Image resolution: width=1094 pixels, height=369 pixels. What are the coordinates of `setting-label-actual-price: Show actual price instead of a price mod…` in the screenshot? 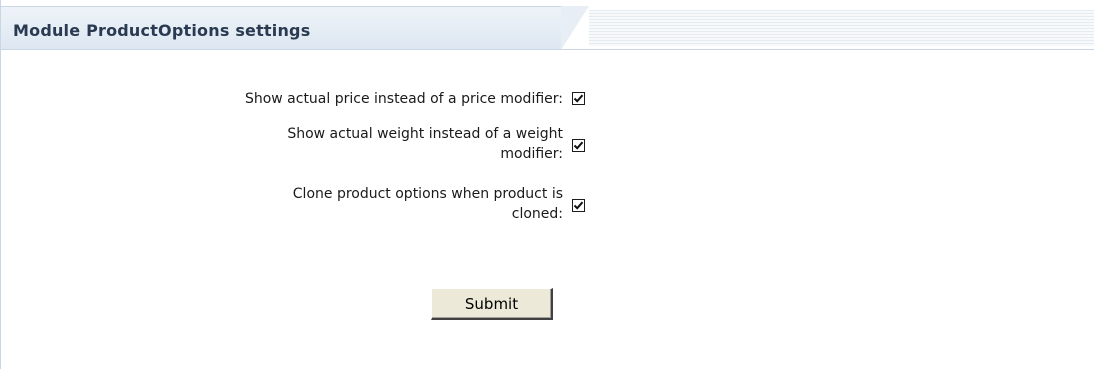 It's located at (303, 99).